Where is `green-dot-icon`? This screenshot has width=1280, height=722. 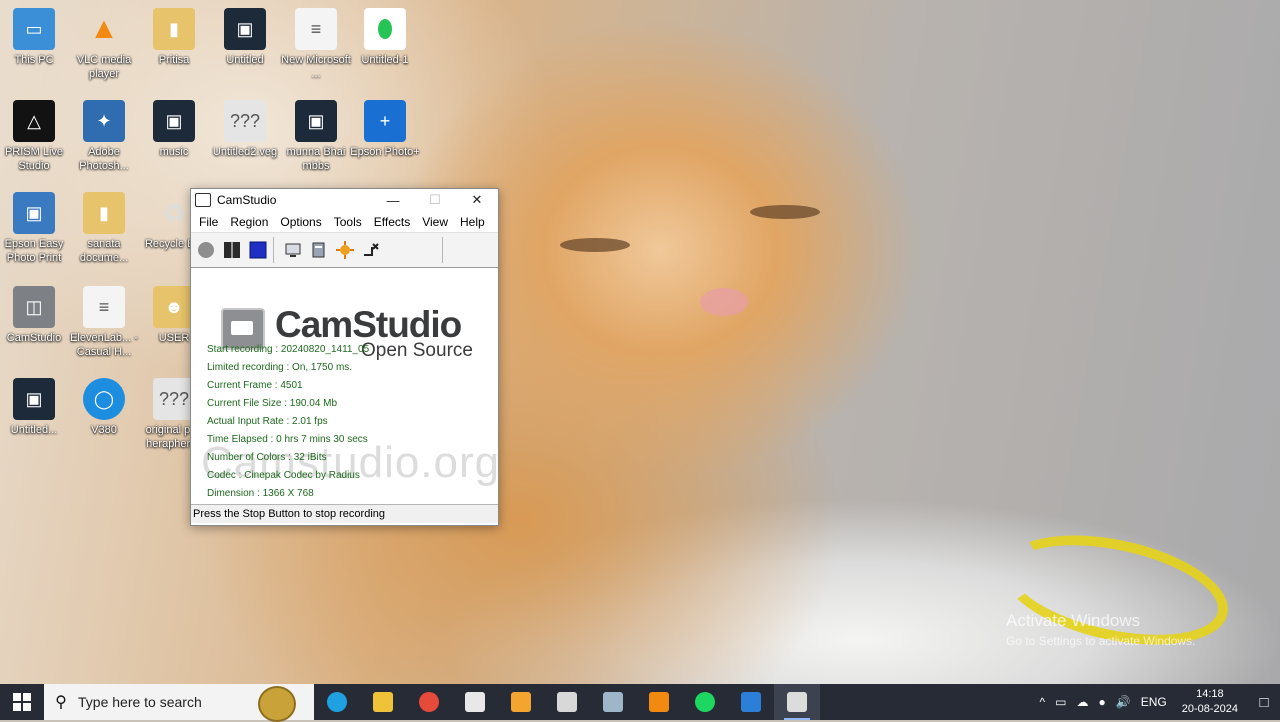
green-dot-icon is located at coordinates (385, 29).